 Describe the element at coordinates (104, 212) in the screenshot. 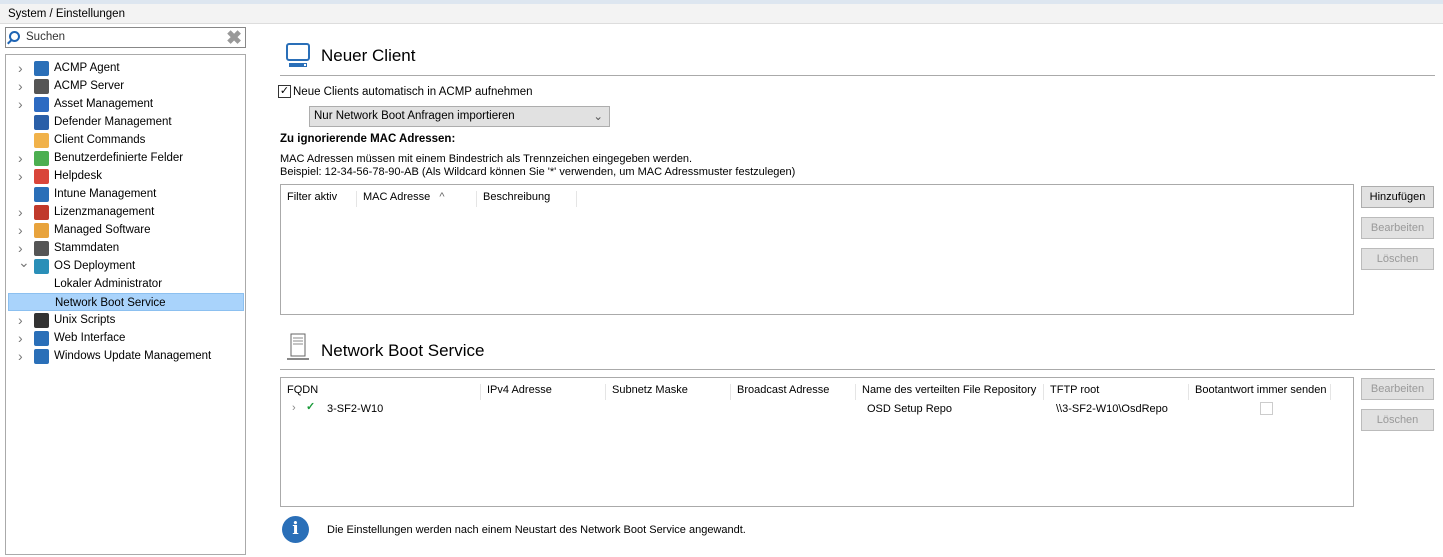

I see `tree-item-label: Lizenzmanagement` at that location.